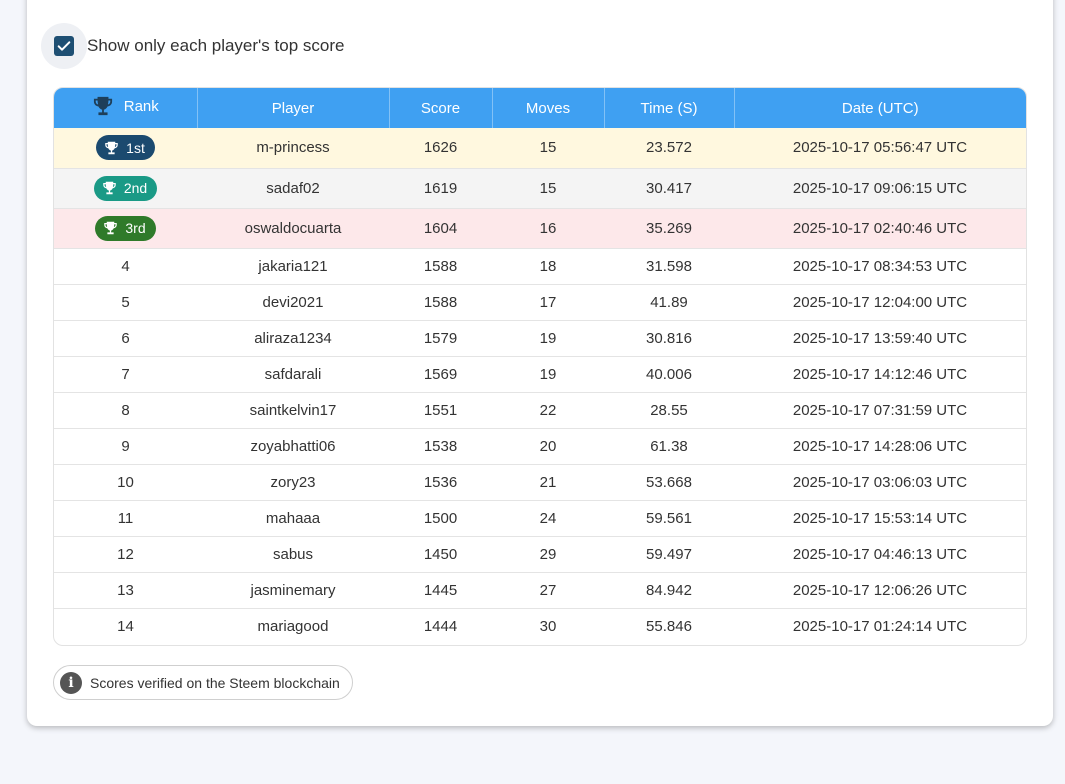  What do you see at coordinates (669, 302) in the screenshot?
I see `time-cell: 41.89` at bounding box center [669, 302].